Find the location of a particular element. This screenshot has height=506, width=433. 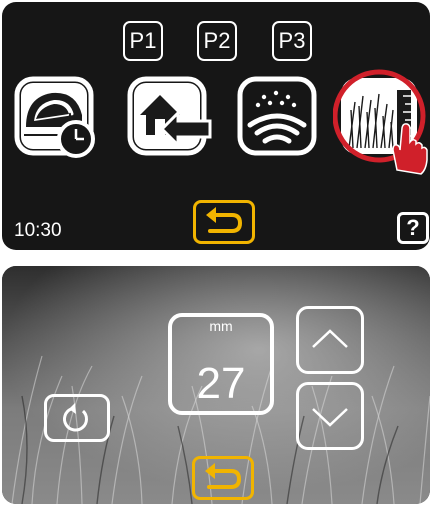

clock-time: 10:30 is located at coordinates (38, 230).